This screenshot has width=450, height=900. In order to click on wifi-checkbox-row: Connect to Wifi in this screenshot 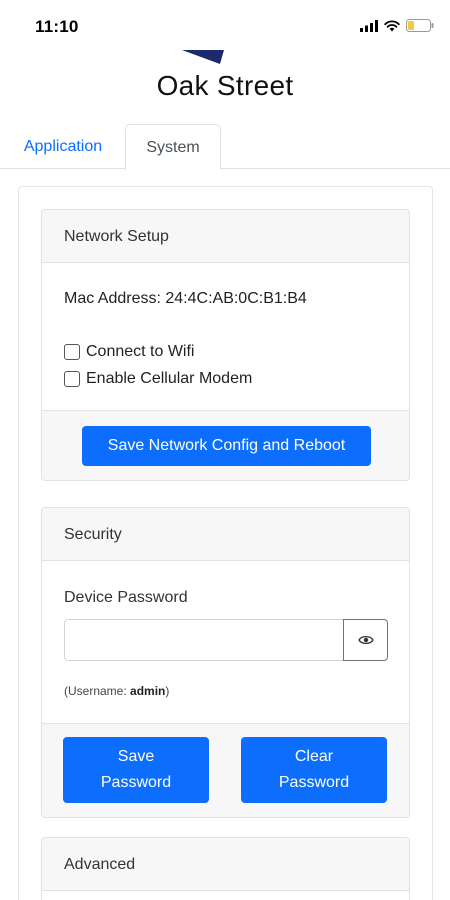, I will do `click(129, 352)`.